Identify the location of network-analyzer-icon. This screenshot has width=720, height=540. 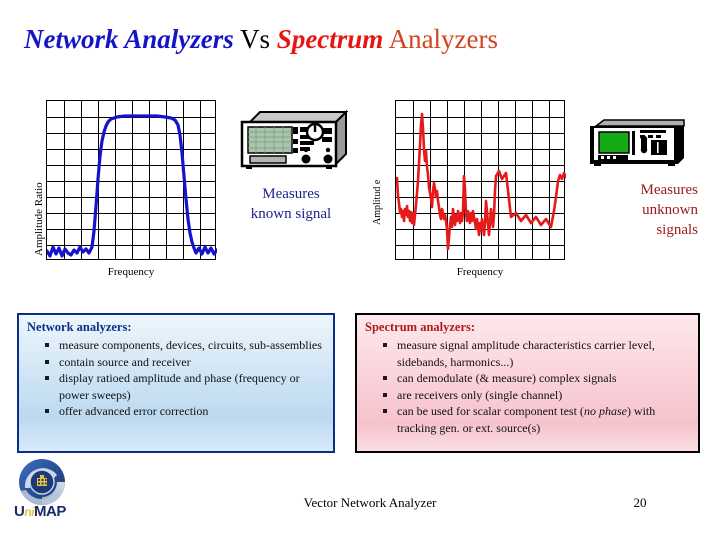
(294, 141).